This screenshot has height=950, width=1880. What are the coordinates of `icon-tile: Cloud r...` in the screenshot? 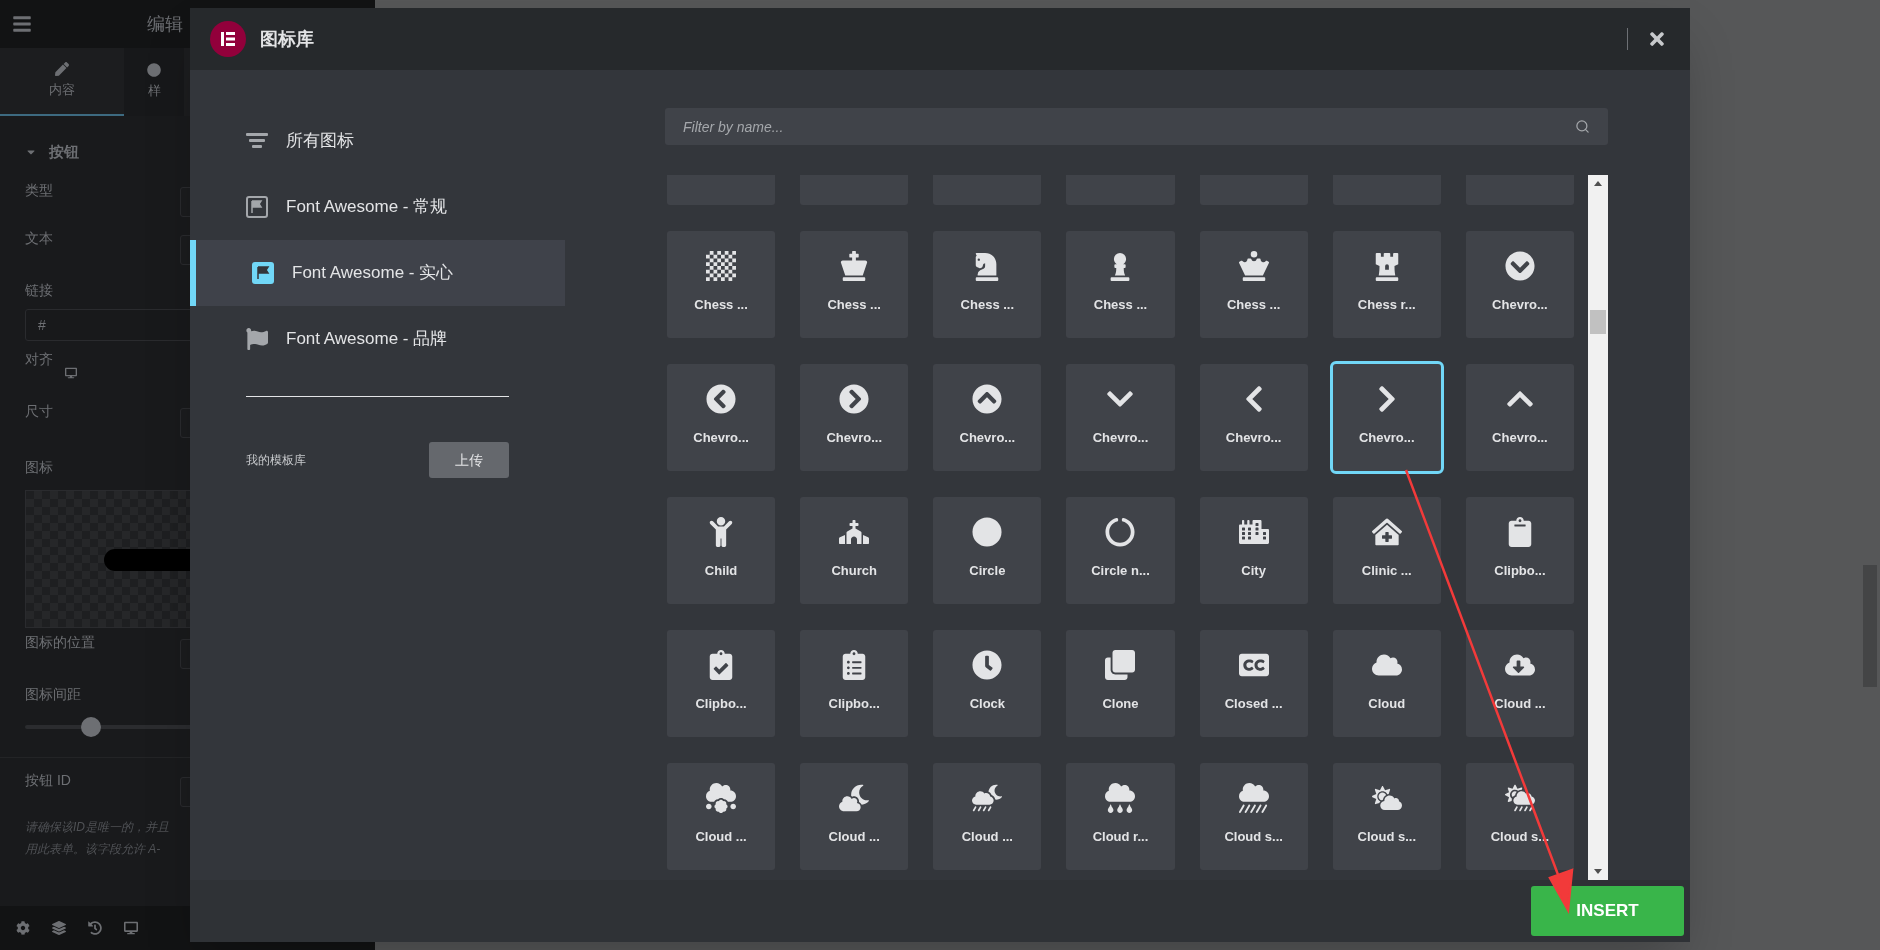 It's located at (1120, 816).